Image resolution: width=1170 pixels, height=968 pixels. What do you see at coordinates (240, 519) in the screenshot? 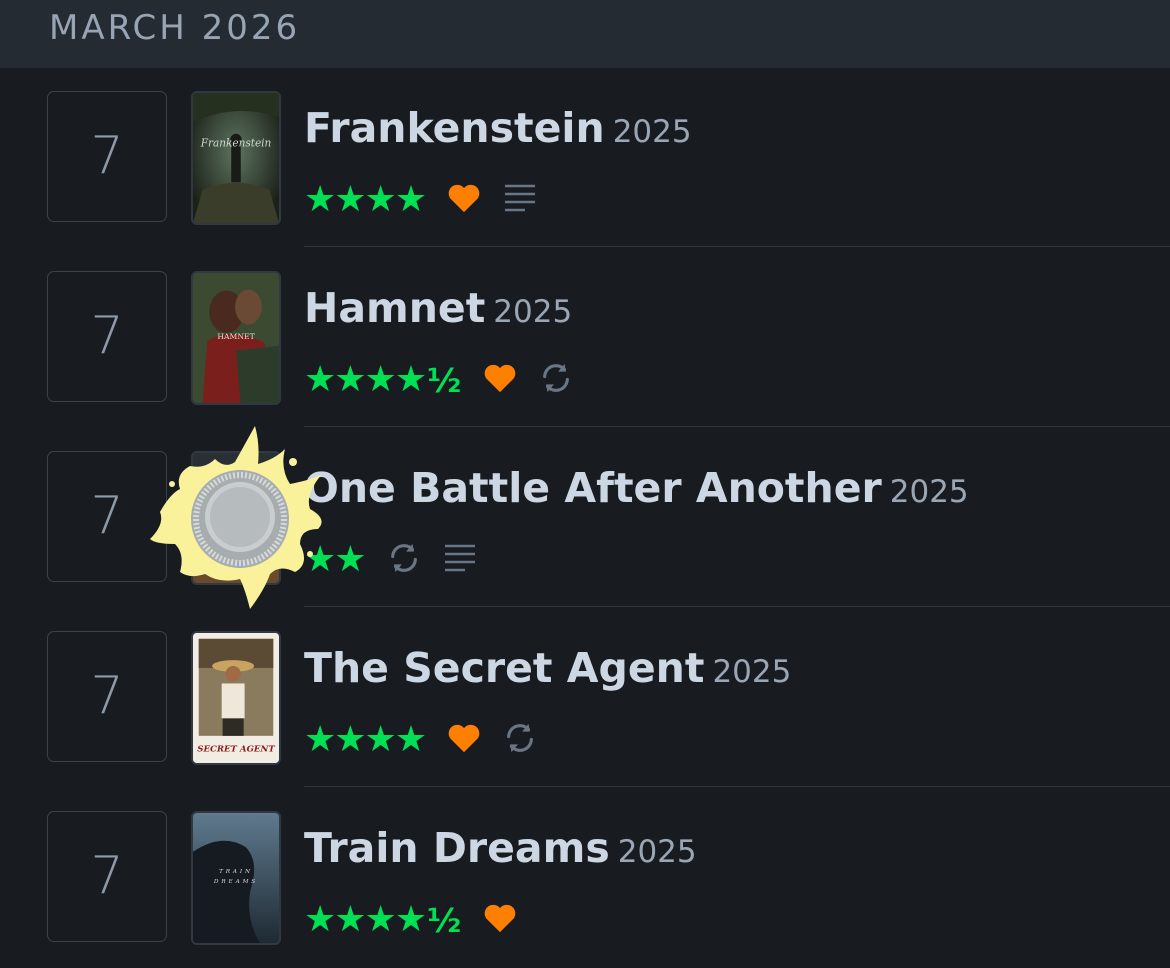
I see `coin-splash-badge` at bounding box center [240, 519].